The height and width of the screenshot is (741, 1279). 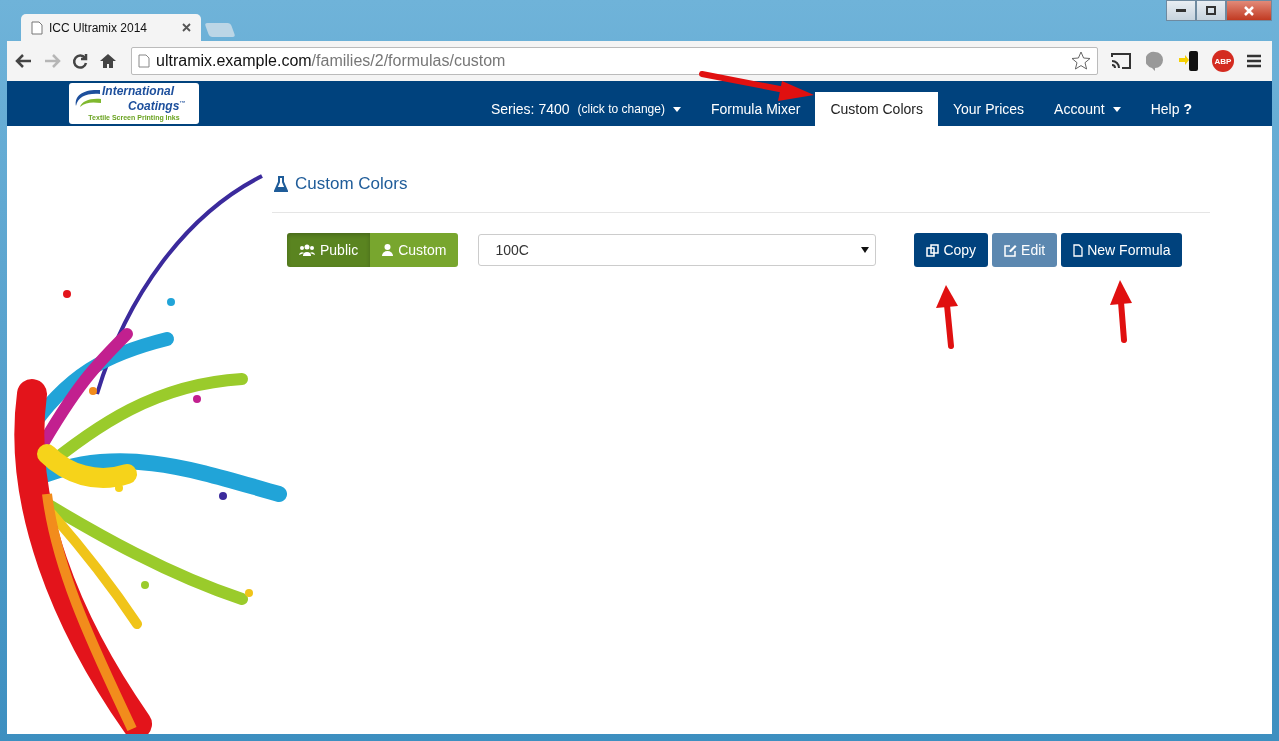 I want to click on close-button, so click(x=1249, y=10).